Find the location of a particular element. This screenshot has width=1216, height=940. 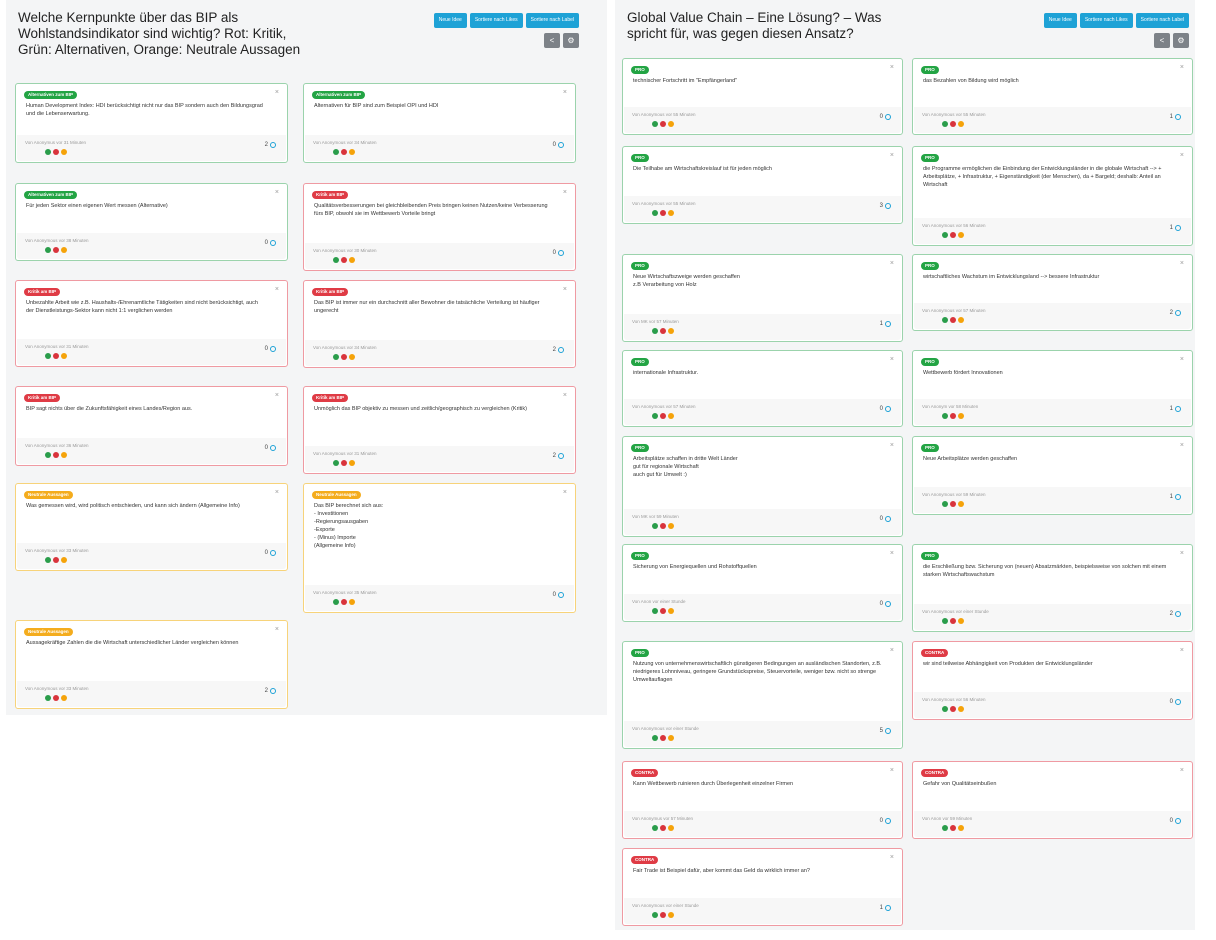

new-idea-button: Neue Idee is located at coordinates (450, 20).